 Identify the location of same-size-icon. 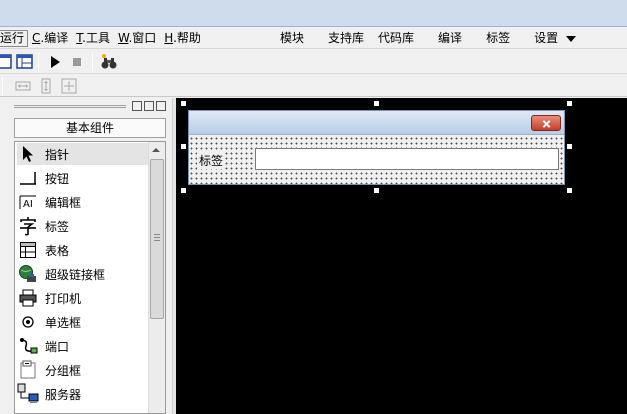
(69, 86).